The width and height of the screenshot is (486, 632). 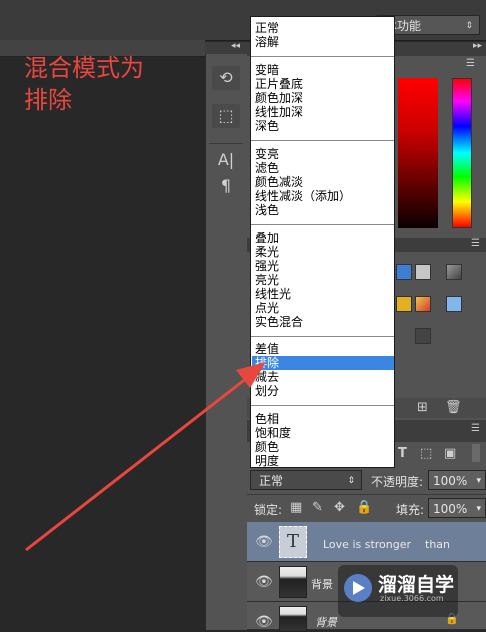 I want to click on blend-item-vivid-light: 亮光, so click(x=267, y=280).